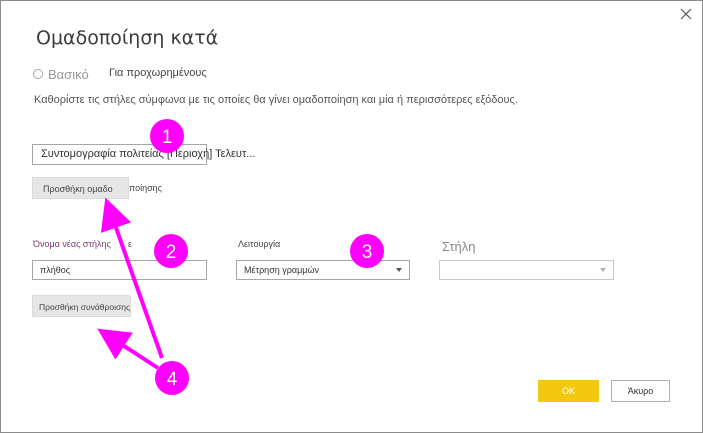  What do you see at coordinates (81, 306) in the screenshot?
I see `add-aggregation-button: Προσθήκη συνάθροισης` at bounding box center [81, 306].